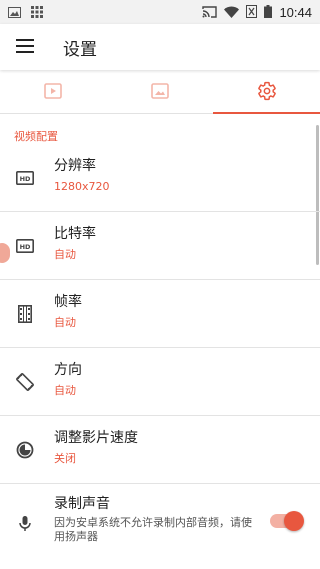 Image resolution: width=320 pixels, height=569 pixels. What do you see at coordinates (160, 178) in the screenshot?
I see `setting-resolution: HD 分辨率 1280x720` at bounding box center [160, 178].